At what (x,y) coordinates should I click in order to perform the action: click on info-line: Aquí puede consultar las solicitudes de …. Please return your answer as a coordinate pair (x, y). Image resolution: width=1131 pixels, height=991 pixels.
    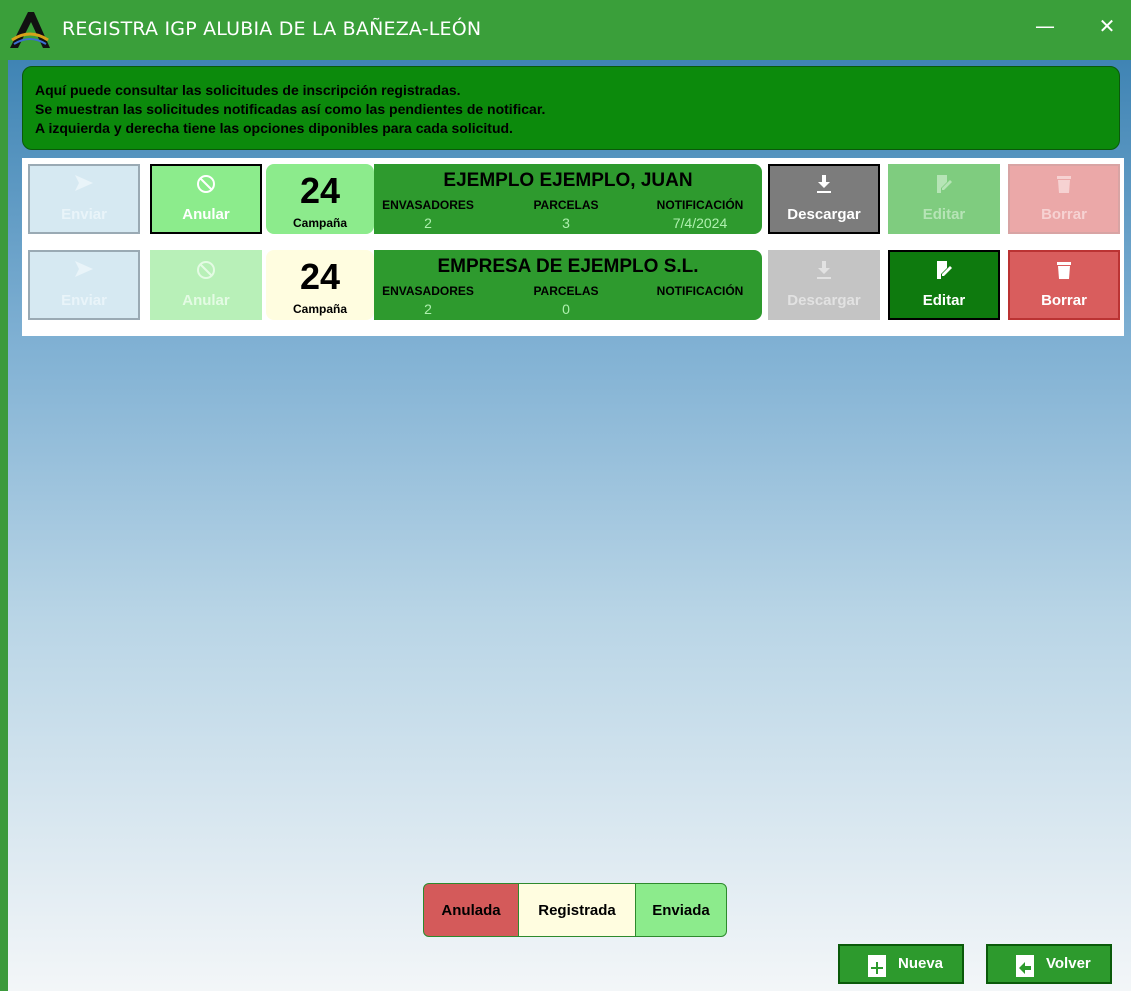
    Looking at the image, I should click on (248, 90).